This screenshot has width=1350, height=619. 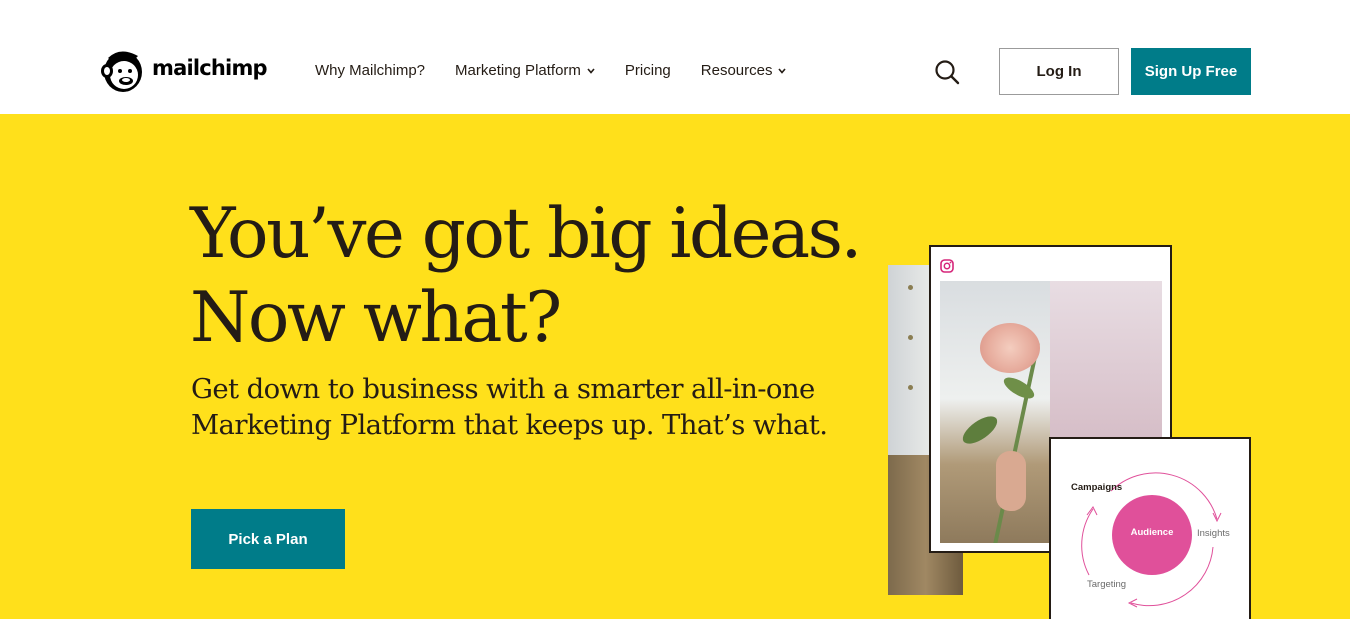 I want to click on photo-person-left, so click(x=995, y=412).